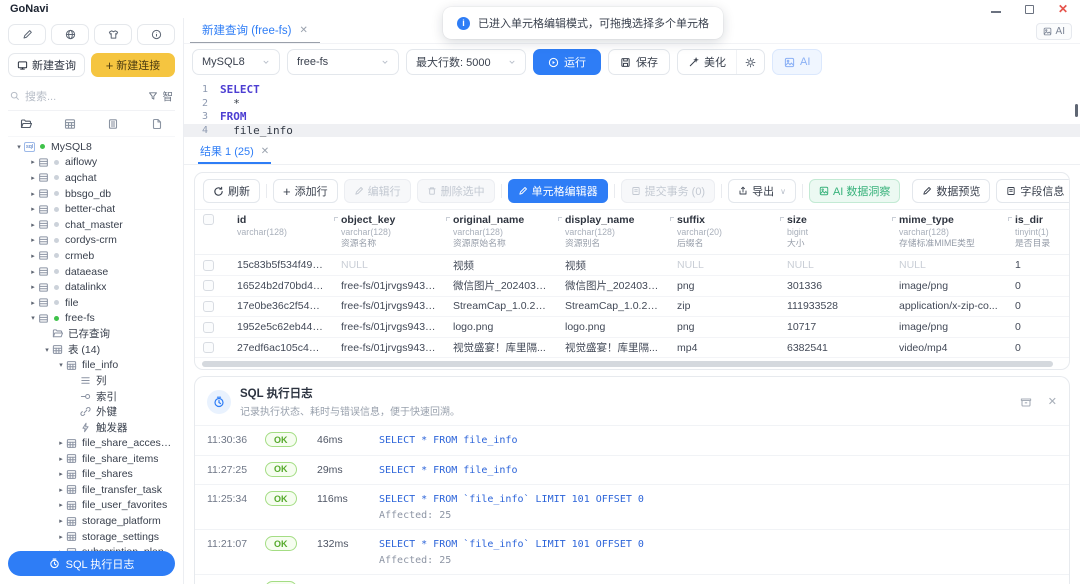 This screenshot has height=584, width=1080. Describe the element at coordinates (133, 65) in the screenshot. I see `new-connection-button: + 新建连接` at that location.